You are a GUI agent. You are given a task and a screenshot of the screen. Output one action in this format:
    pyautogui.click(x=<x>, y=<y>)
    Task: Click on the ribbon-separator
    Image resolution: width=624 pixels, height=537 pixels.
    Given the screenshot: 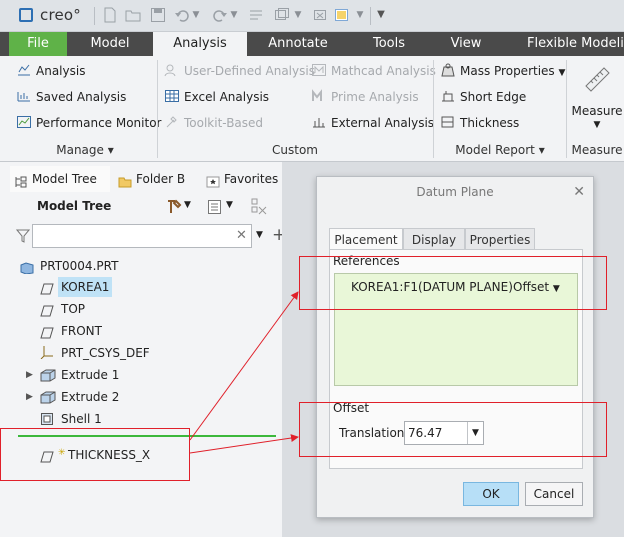 What is the action you would take?
    pyautogui.click(x=433, y=109)
    